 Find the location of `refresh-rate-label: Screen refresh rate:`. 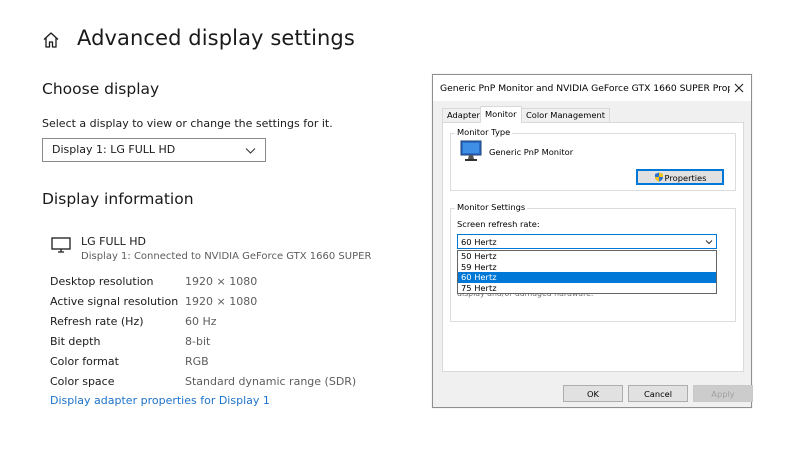

refresh-rate-label: Screen refresh rate: is located at coordinates (498, 224).